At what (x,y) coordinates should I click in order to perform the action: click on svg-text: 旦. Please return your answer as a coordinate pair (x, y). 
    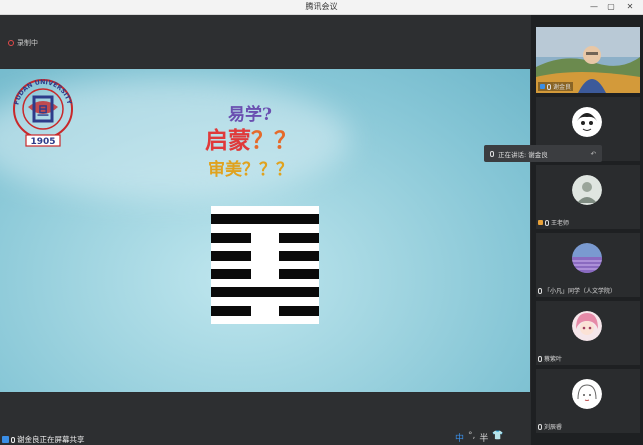
    Looking at the image, I should click on (43, 111).